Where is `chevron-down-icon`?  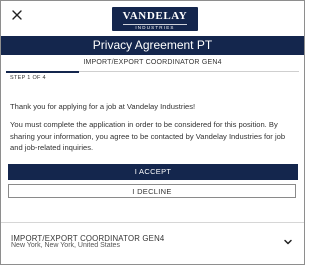
chevron-down-icon is located at coordinates (288, 239).